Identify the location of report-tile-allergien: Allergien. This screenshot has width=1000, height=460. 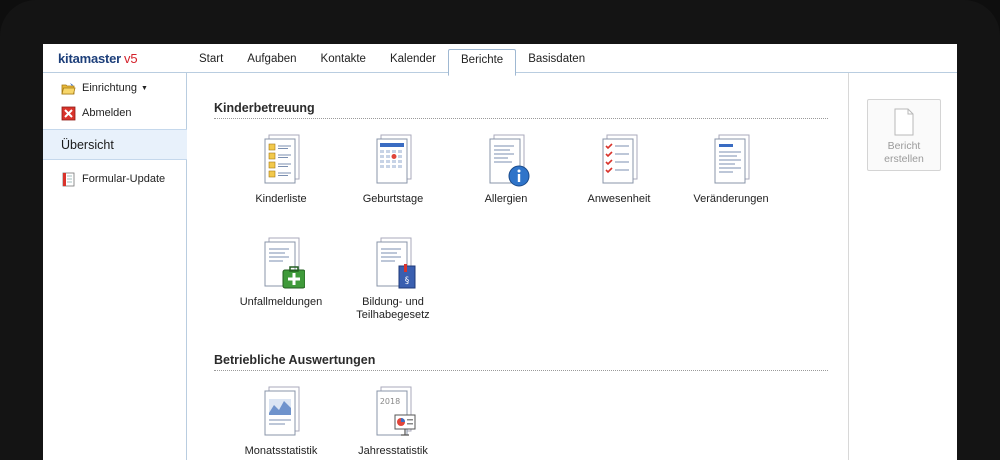
(506, 178).